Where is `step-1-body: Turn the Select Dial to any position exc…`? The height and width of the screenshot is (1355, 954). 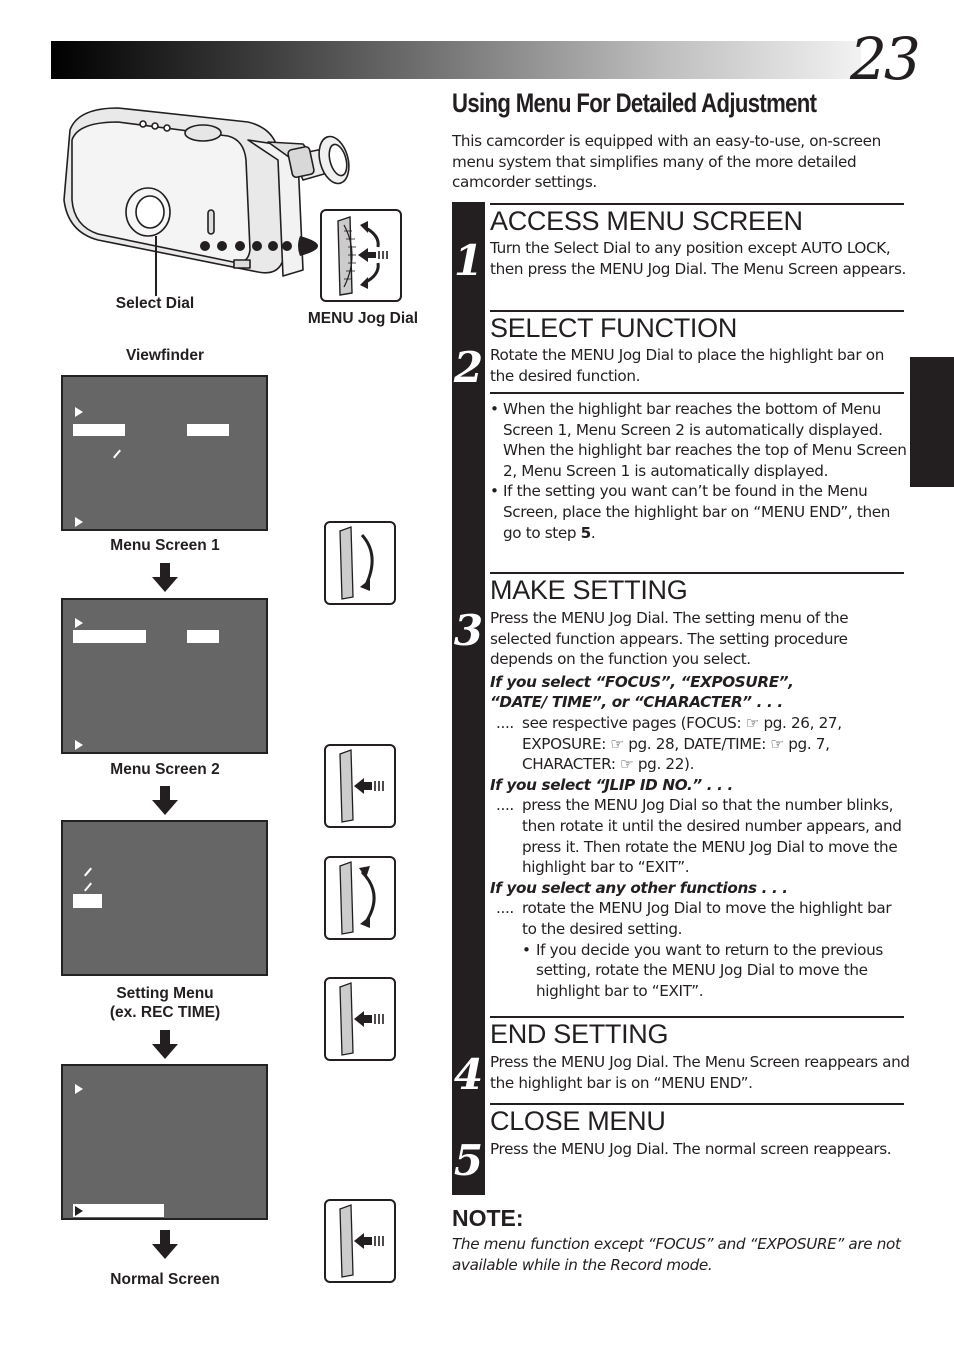
step-1-body: Turn the Select Dial to any position exc… is located at coordinates (698, 258).